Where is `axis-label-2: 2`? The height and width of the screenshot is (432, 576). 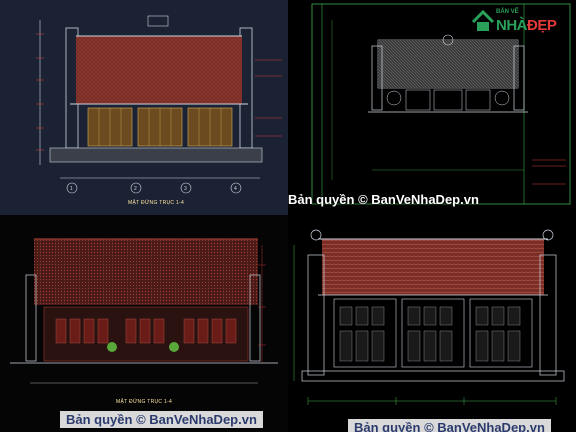
axis-label-2: 2 is located at coordinates (136, 189).